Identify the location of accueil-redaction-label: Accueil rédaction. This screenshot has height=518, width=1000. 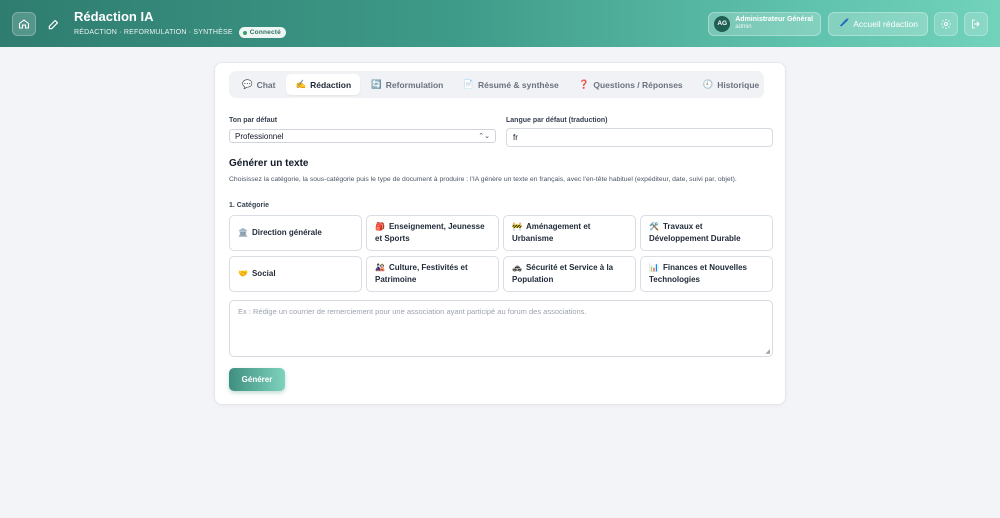
(885, 23).